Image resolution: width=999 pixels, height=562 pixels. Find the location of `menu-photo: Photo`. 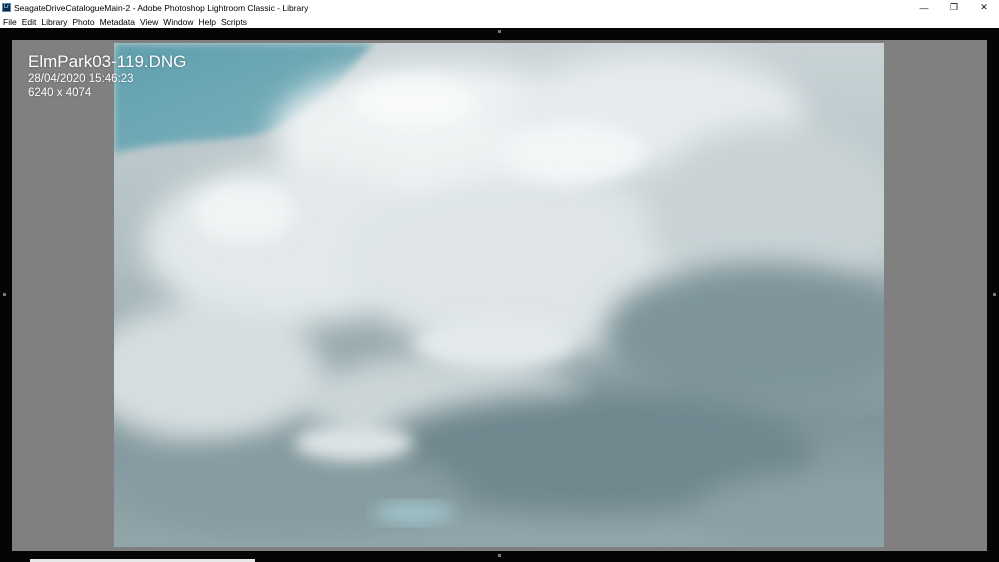

menu-photo: Photo is located at coordinates (83, 22).